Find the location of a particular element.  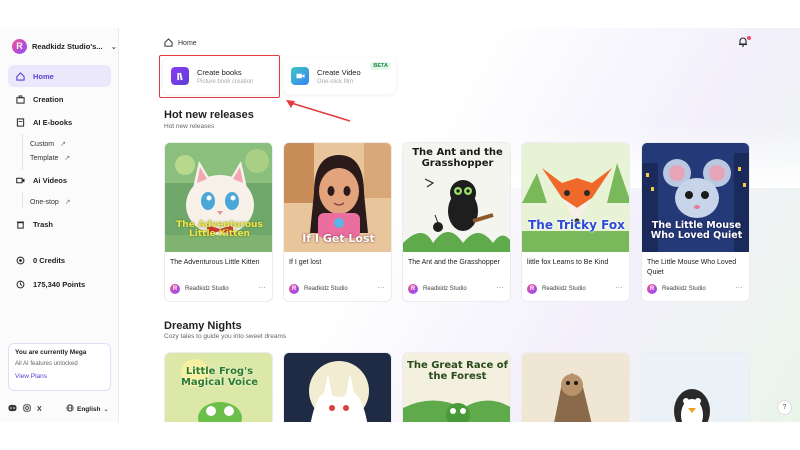

language-label: English is located at coordinates (89, 409).